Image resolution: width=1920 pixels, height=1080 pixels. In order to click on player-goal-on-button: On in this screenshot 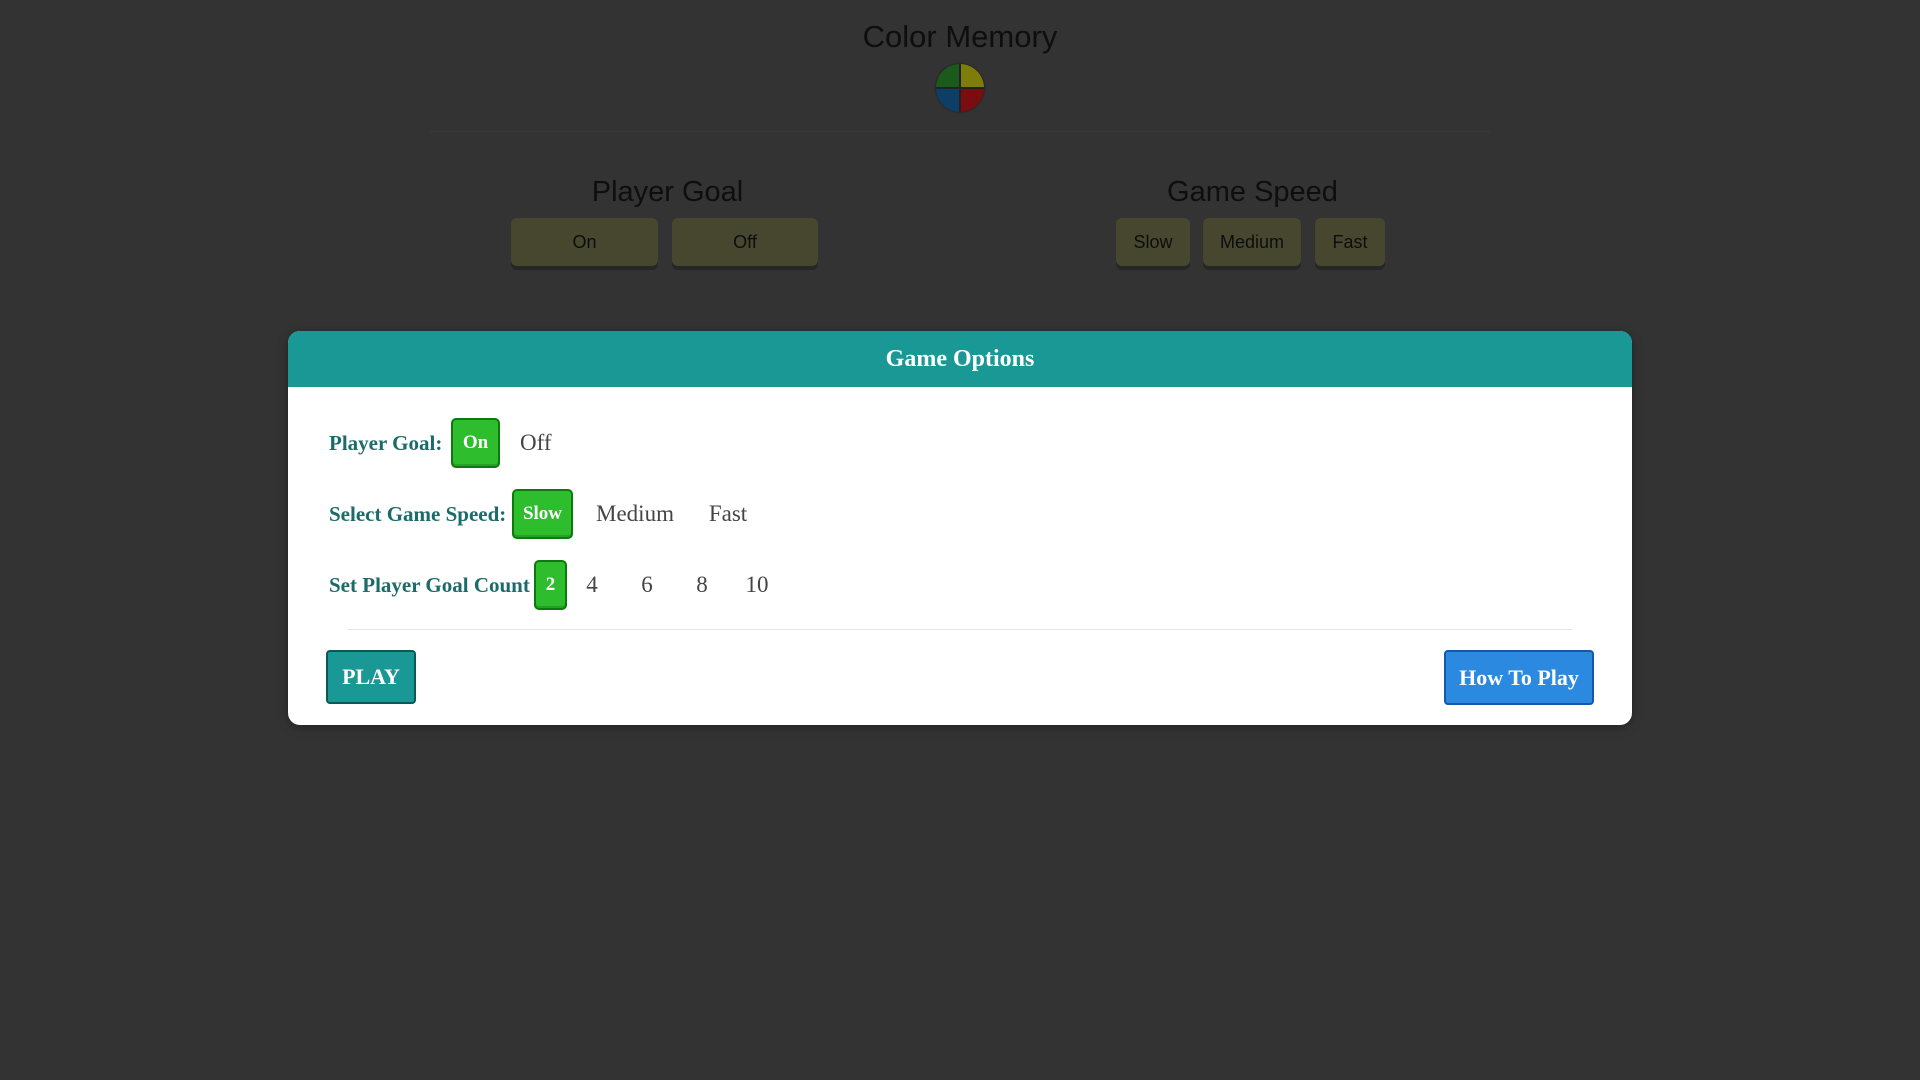, I will do `click(584, 242)`.